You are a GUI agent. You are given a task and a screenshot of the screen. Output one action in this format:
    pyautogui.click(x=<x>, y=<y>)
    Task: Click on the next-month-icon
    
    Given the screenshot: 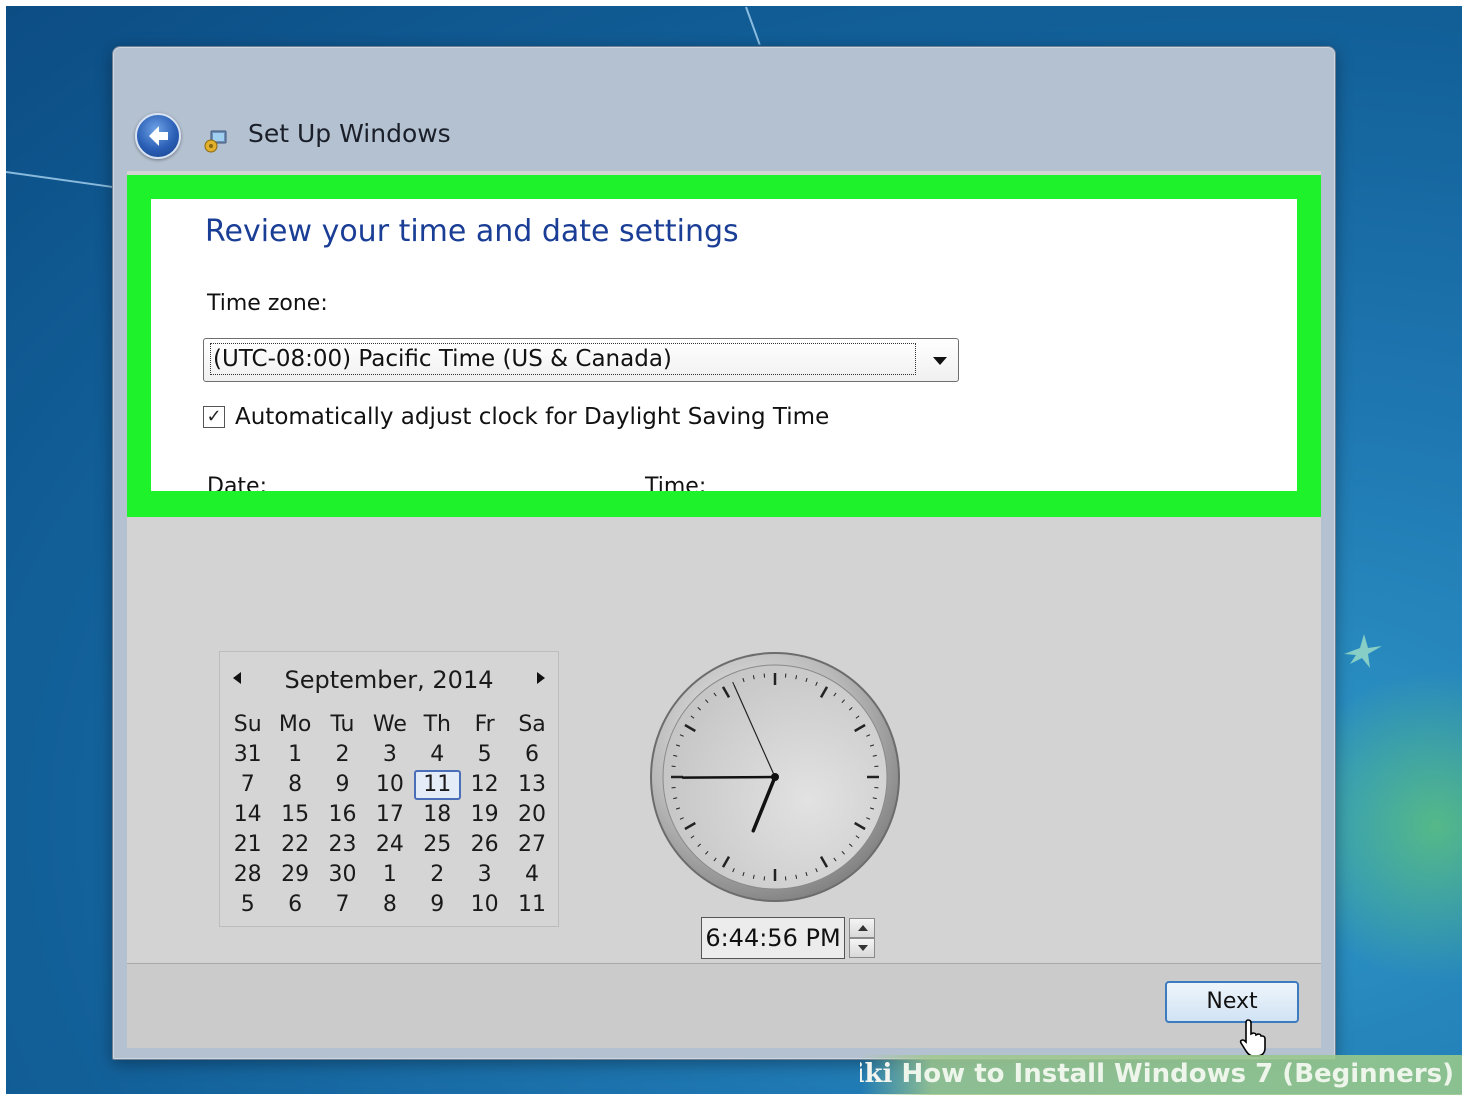 What is the action you would take?
    pyautogui.click(x=541, y=678)
    